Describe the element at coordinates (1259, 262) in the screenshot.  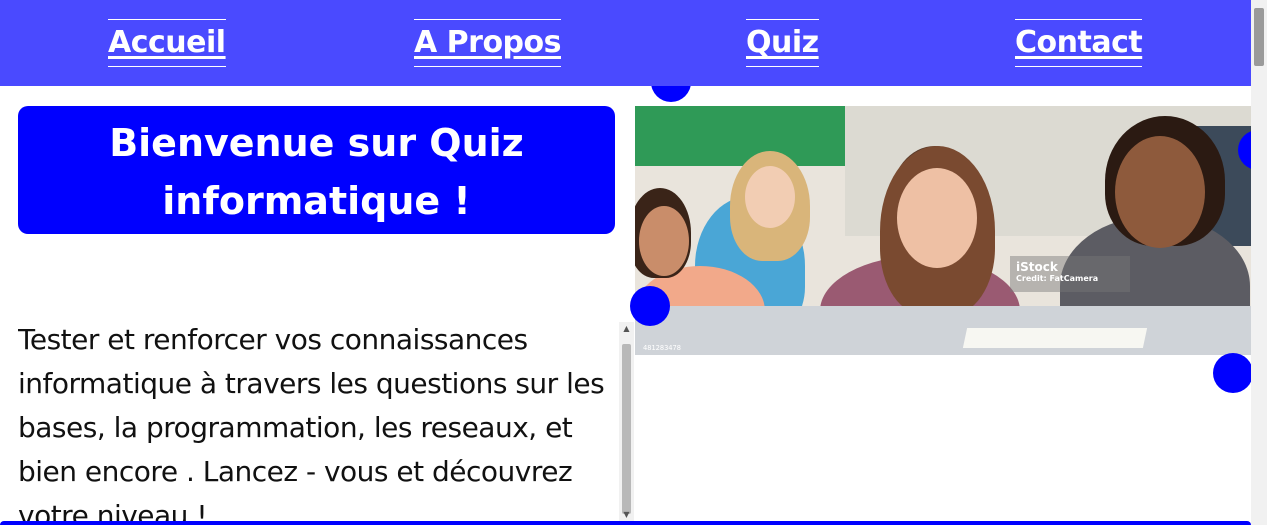
I see `page-scrollbar` at that location.